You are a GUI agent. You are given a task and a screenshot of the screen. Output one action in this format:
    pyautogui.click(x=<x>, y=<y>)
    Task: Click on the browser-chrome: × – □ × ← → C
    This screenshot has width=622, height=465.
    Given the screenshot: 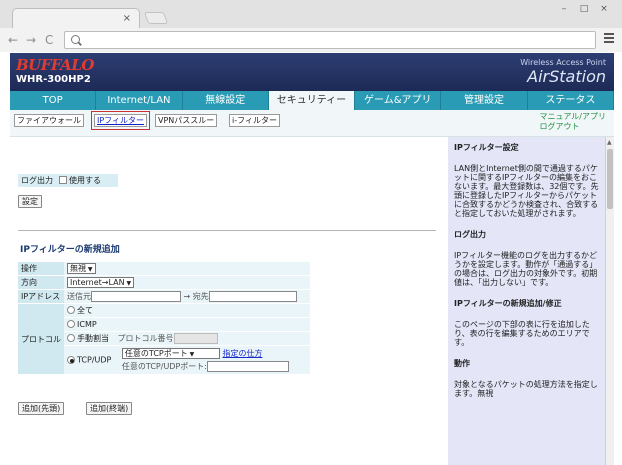 What is the action you would take?
    pyautogui.click(x=311, y=26)
    